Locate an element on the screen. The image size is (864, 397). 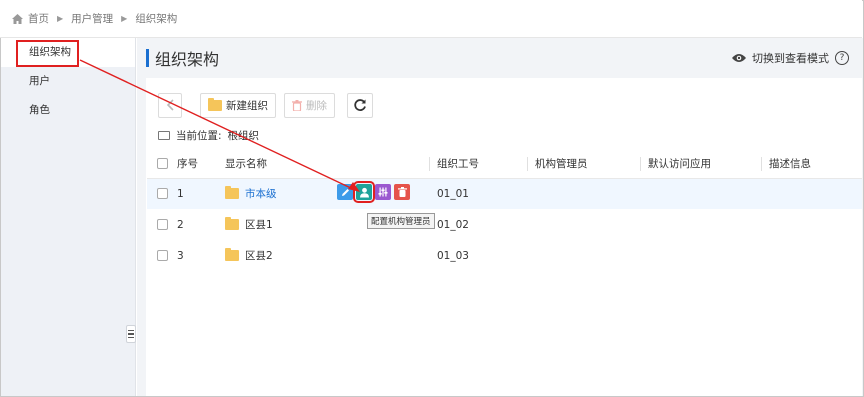
header-manager: 机构管理员 is located at coordinates (583, 164).